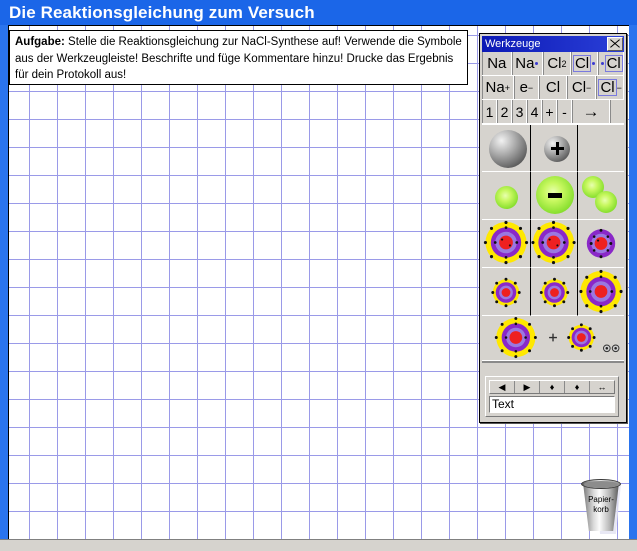 The width and height of the screenshot is (637, 551). What do you see at coordinates (502, 387) in the screenshot?
I see `nav-left-icon: ◀` at bounding box center [502, 387].